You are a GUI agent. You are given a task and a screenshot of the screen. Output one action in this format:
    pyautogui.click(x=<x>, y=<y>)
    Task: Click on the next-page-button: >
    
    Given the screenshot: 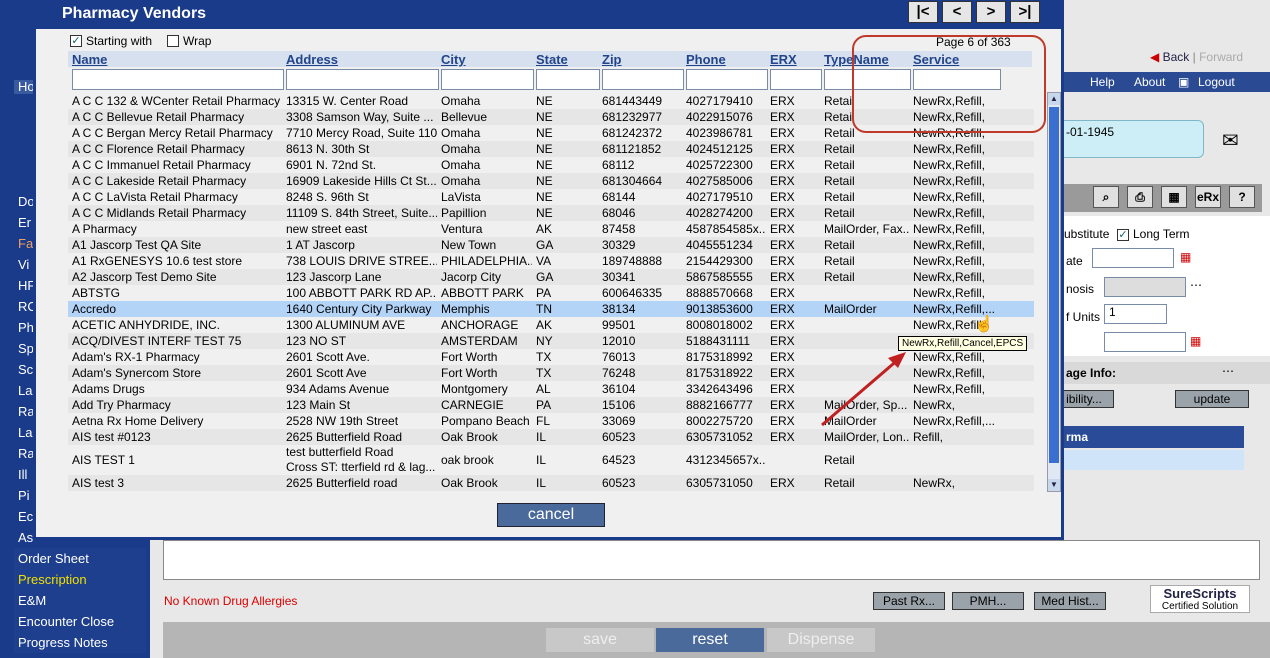 What is the action you would take?
    pyautogui.click(x=991, y=12)
    